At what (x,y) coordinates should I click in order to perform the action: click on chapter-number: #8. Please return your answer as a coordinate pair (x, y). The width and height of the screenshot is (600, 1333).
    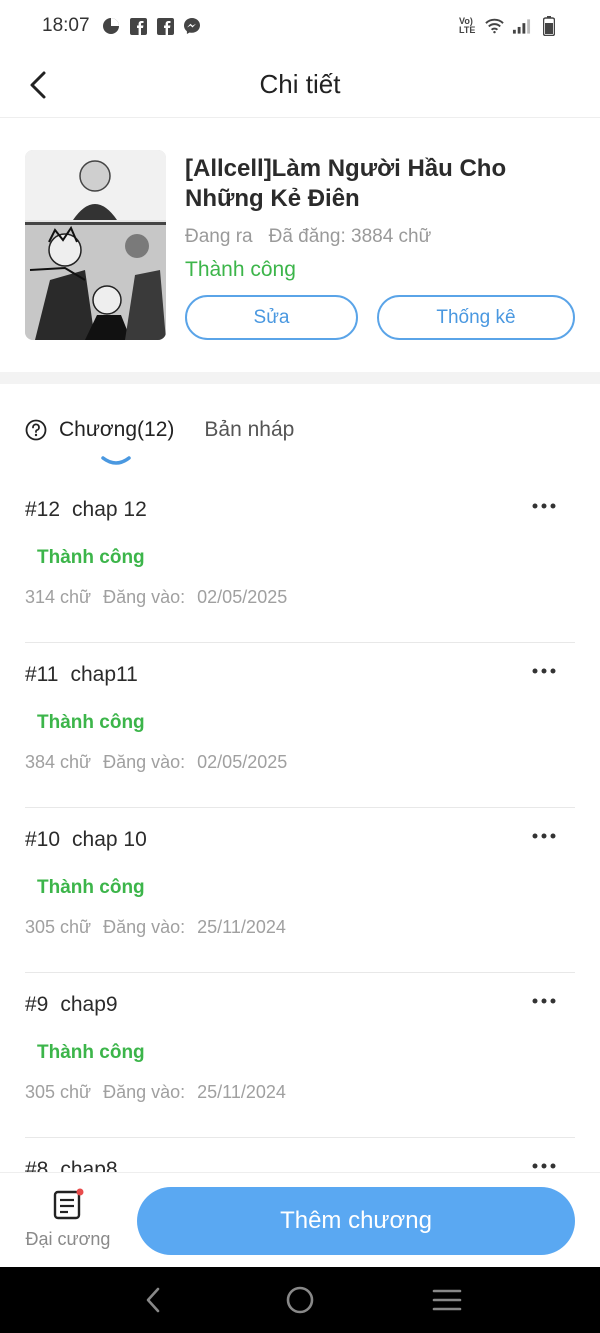
    Looking at the image, I should click on (37, 1165).